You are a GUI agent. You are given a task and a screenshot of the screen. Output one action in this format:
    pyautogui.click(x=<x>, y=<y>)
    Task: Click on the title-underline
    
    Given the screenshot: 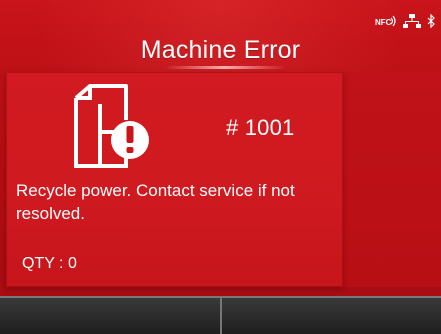 What is the action you would take?
    pyautogui.click(x=225, y=67)
    